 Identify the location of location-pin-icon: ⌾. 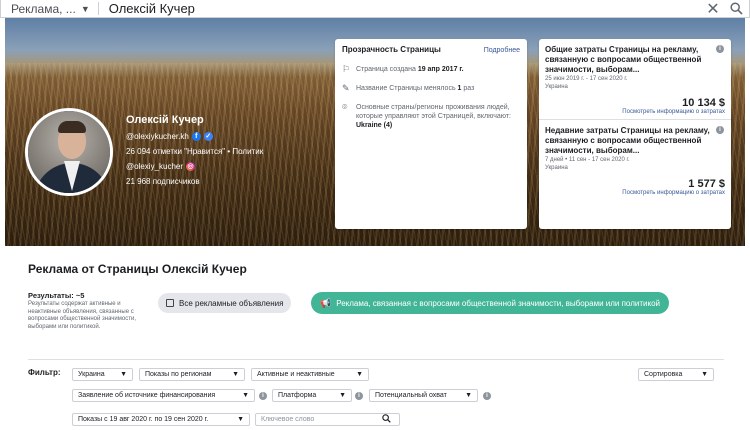
(345, 107).